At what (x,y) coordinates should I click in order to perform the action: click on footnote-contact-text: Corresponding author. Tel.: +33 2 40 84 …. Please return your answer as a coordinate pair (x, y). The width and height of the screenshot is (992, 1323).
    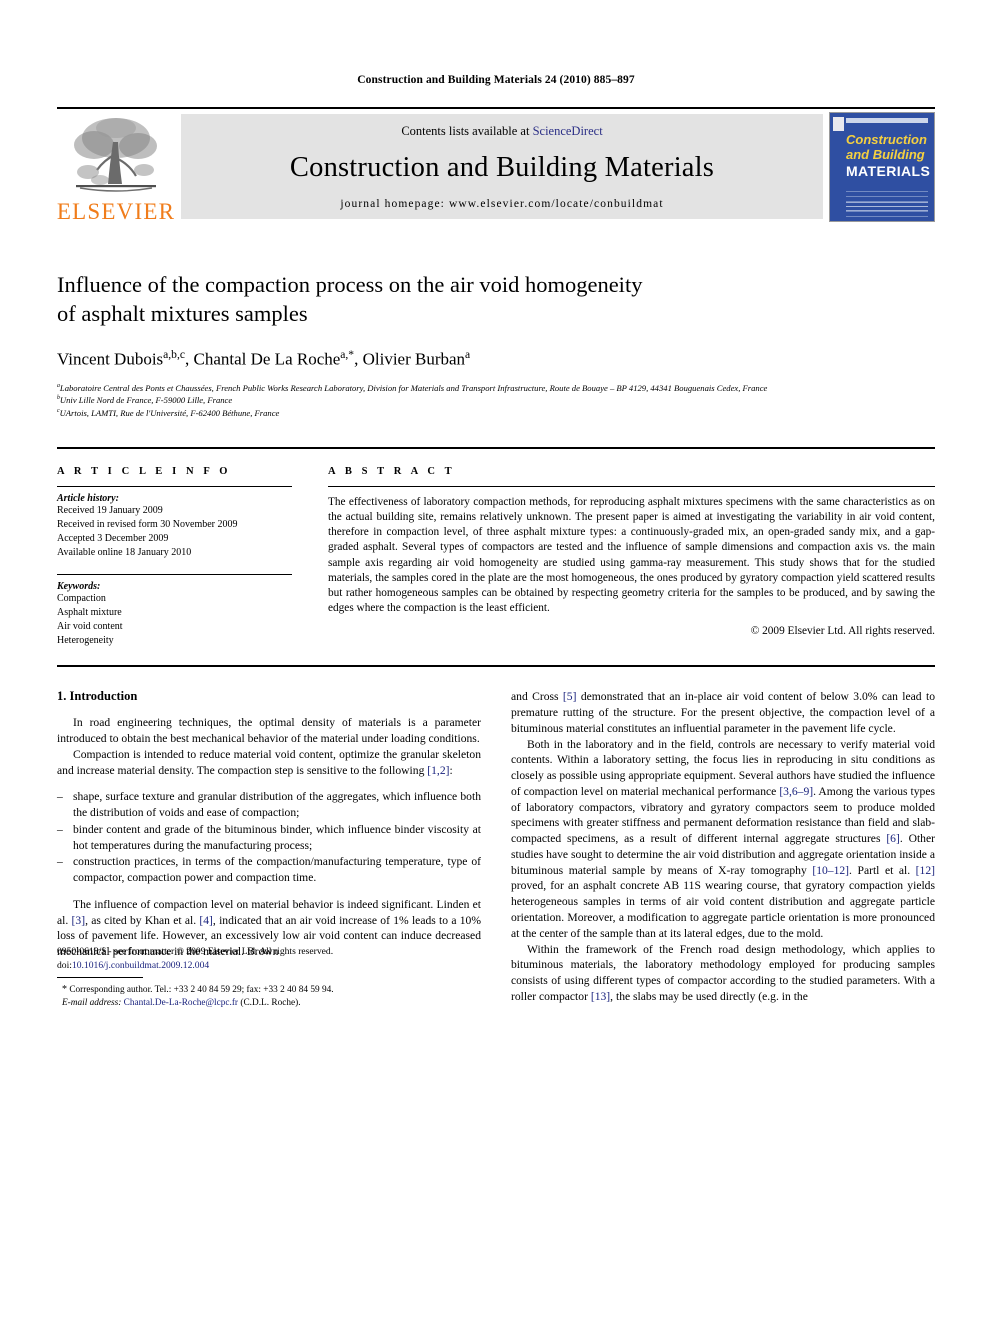
    Looking at the image, I should click on (201, 989).